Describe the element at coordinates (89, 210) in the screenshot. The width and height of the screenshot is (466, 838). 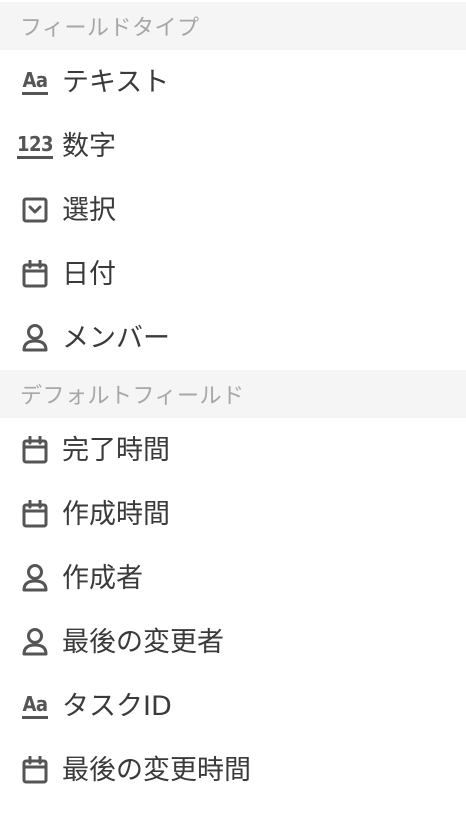
I see `field-type-label: 選択` at that location.